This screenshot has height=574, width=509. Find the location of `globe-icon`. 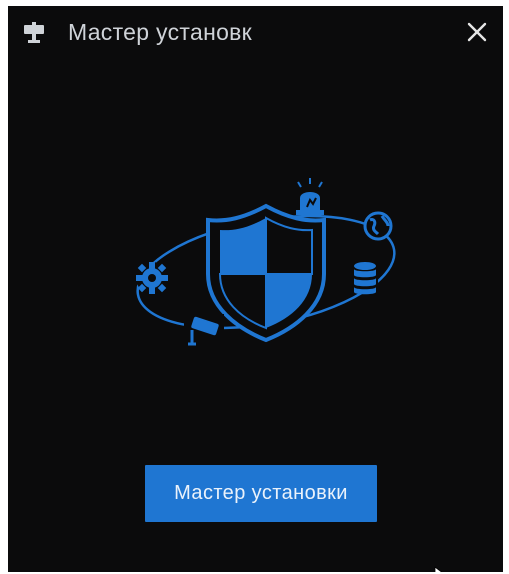

globe-icon is located at coordinates (378, 226).